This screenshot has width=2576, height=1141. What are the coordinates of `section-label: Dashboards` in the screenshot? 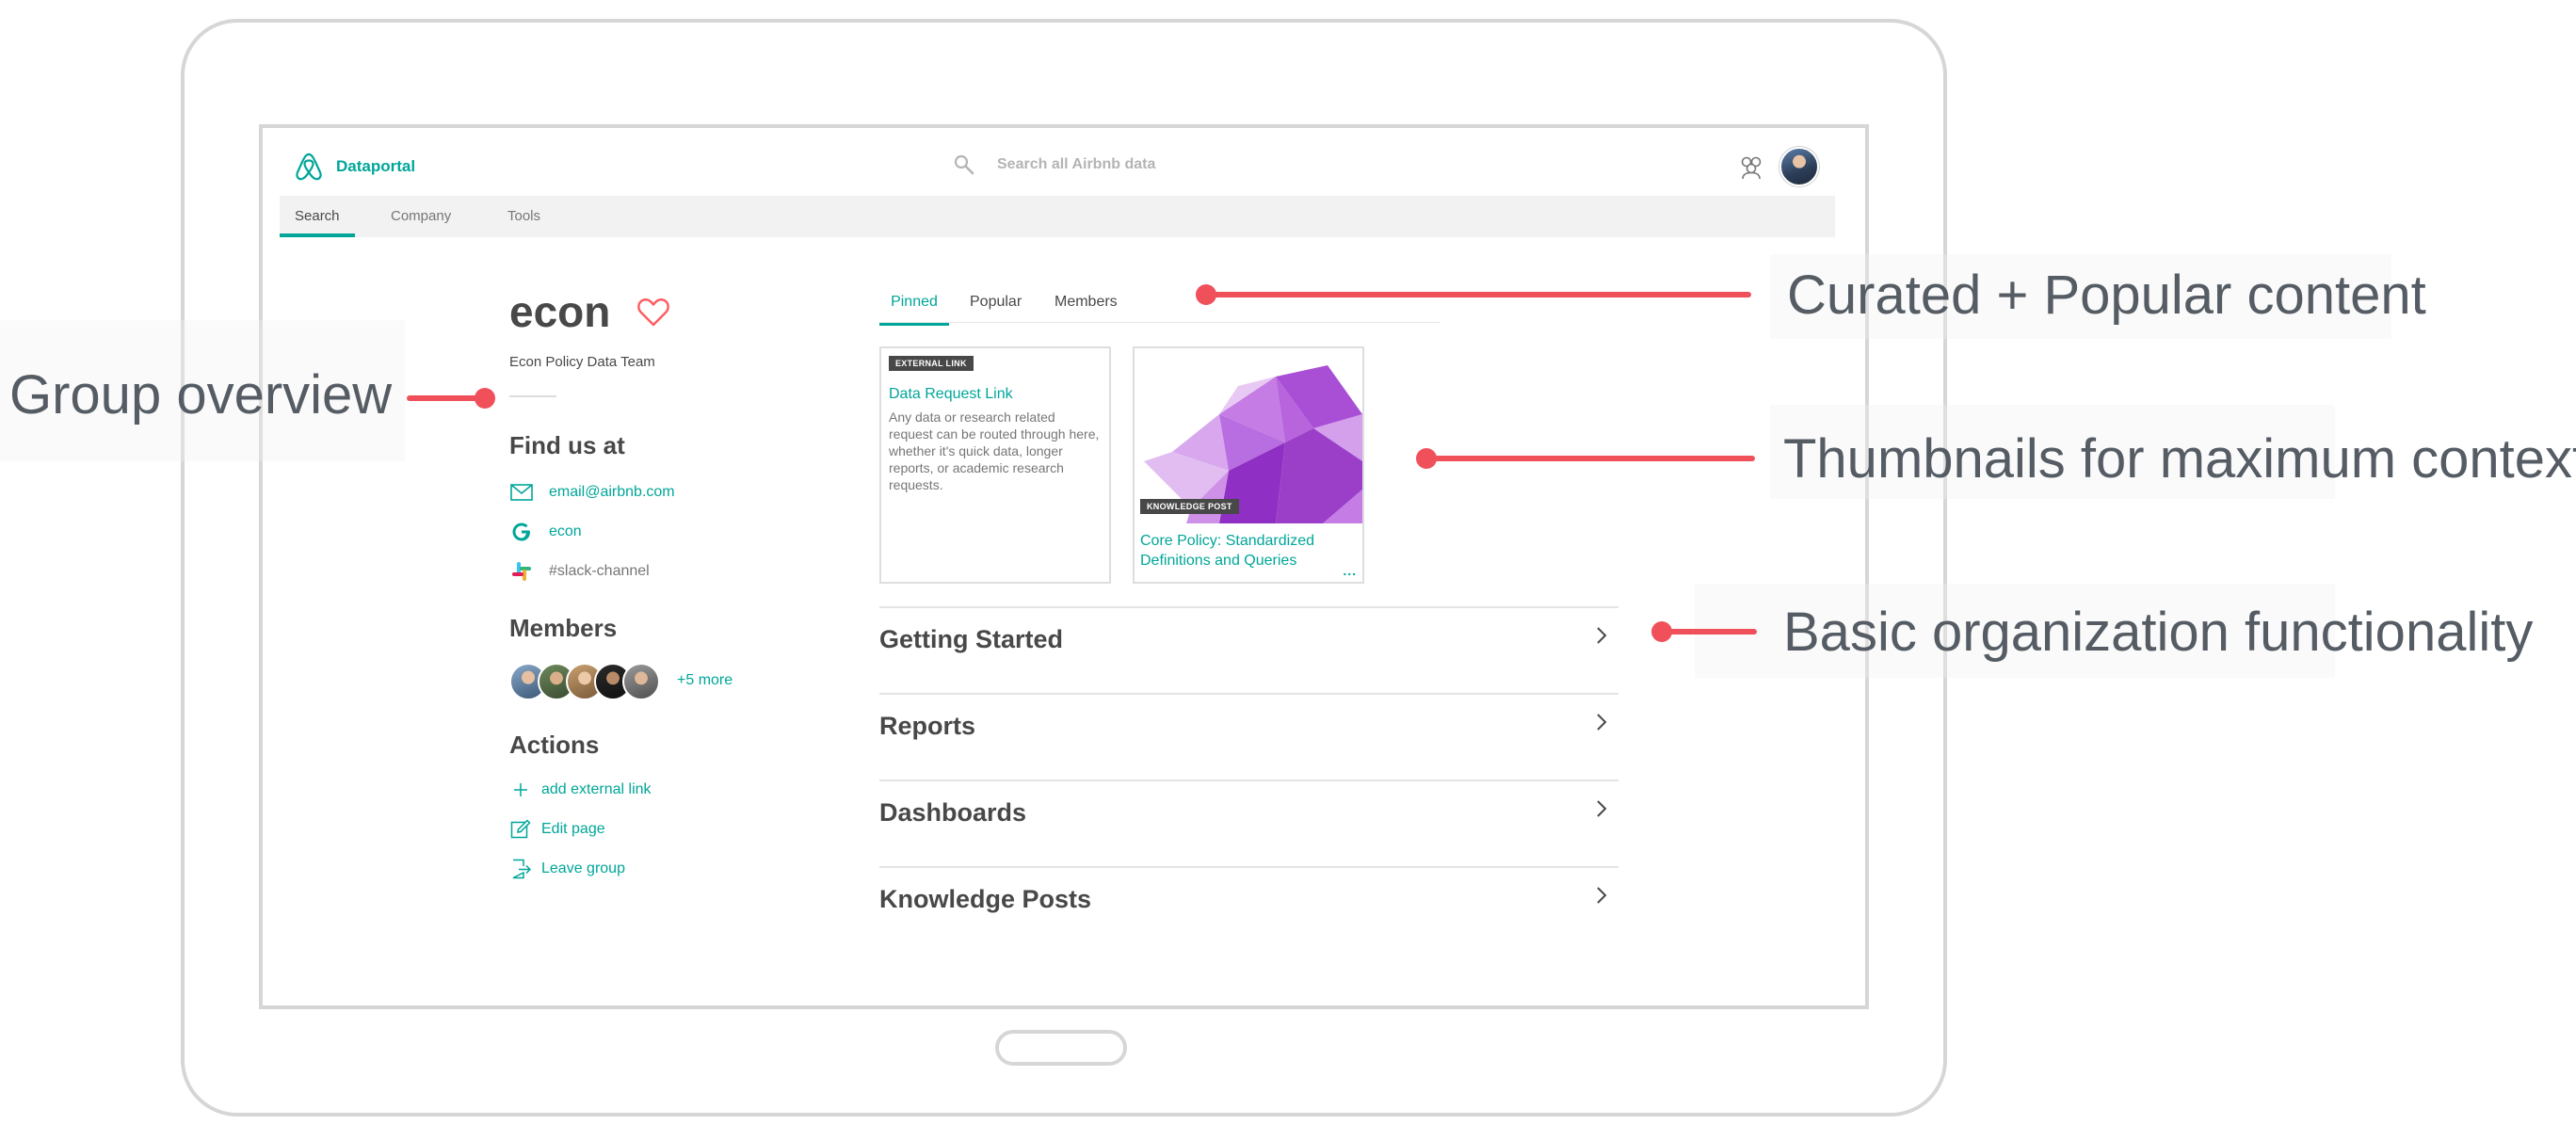 It's located at (952, 813).